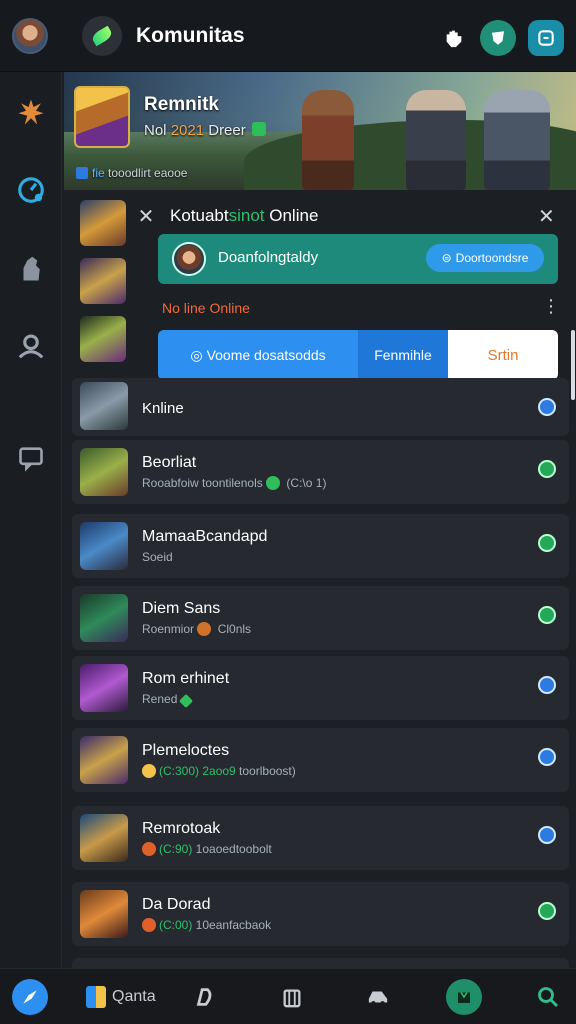 This screenshot has width=576, height=1024. I want to click on banner-link-text: tooodlirt eaooe, so click(146, 173).